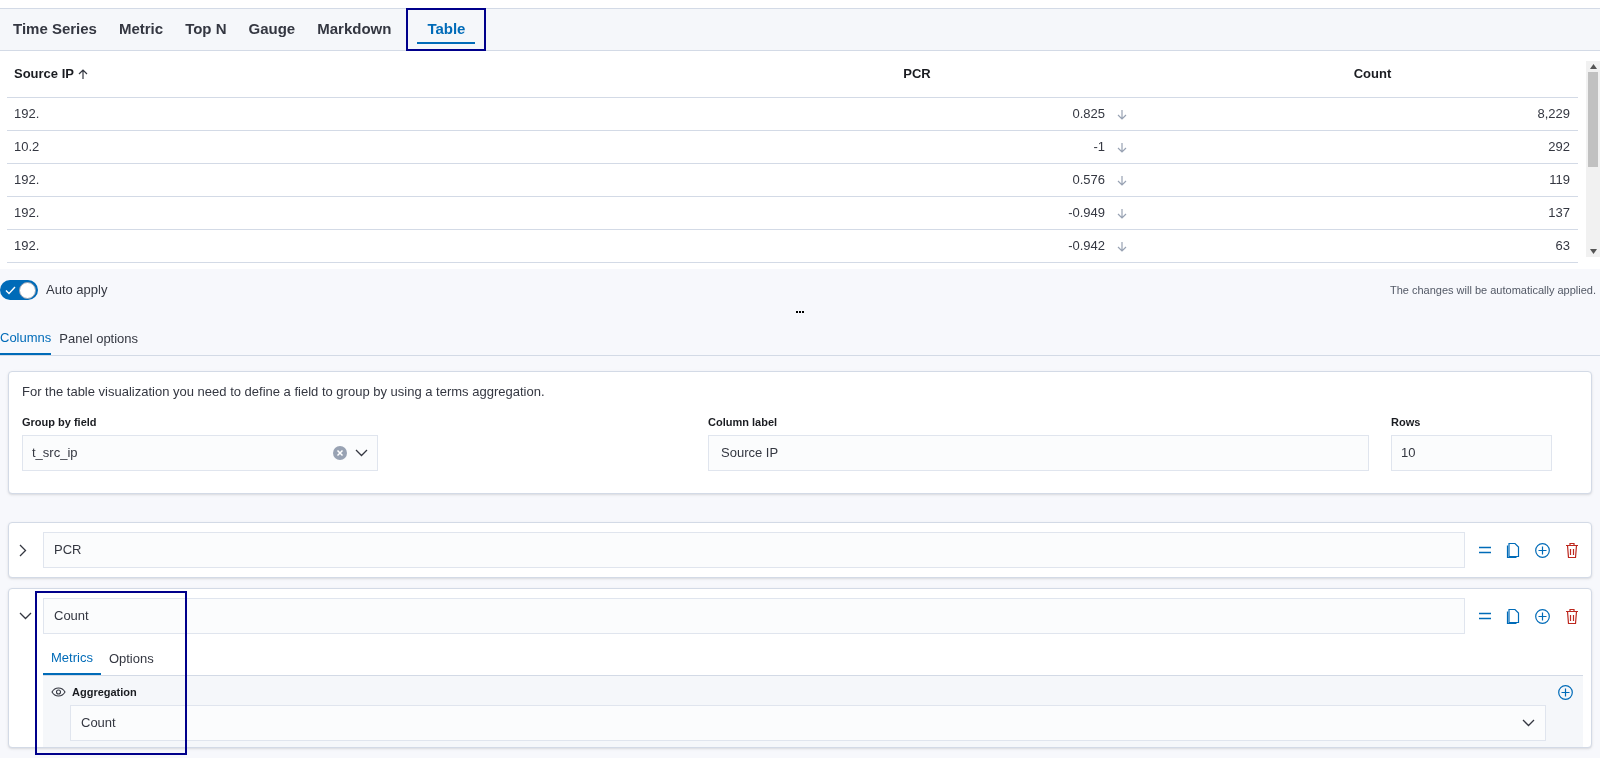 The image size is (1600, 758). What do you see at coordinates (77, 290) in the screenshot?
I see `auto-apply-label: Auto apply` at bounding box center [77, 290].